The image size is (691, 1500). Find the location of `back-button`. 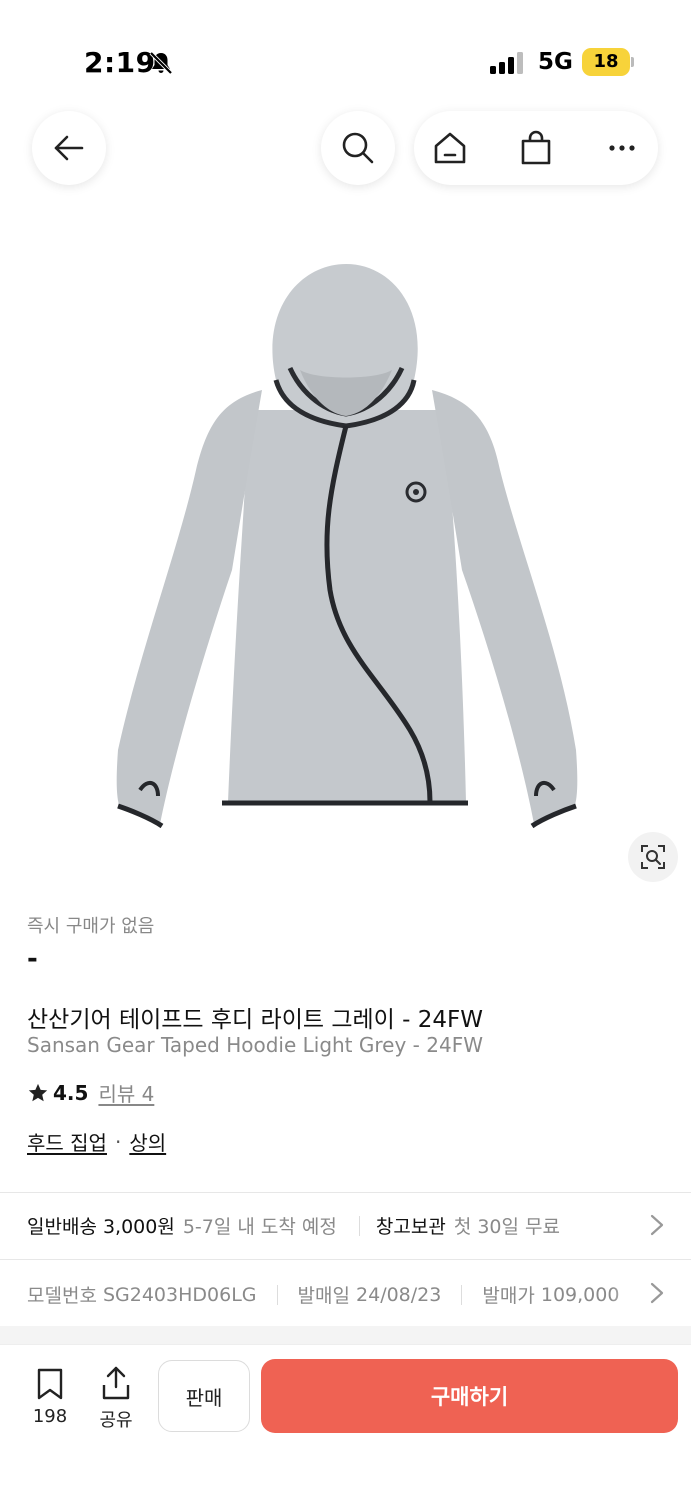

back-button is located at coordinates (69, 148).